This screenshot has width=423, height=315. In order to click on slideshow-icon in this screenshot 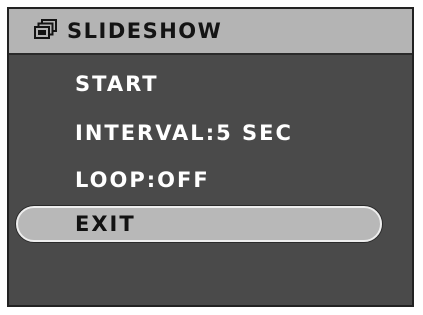, I will do `click(46, 31)`.